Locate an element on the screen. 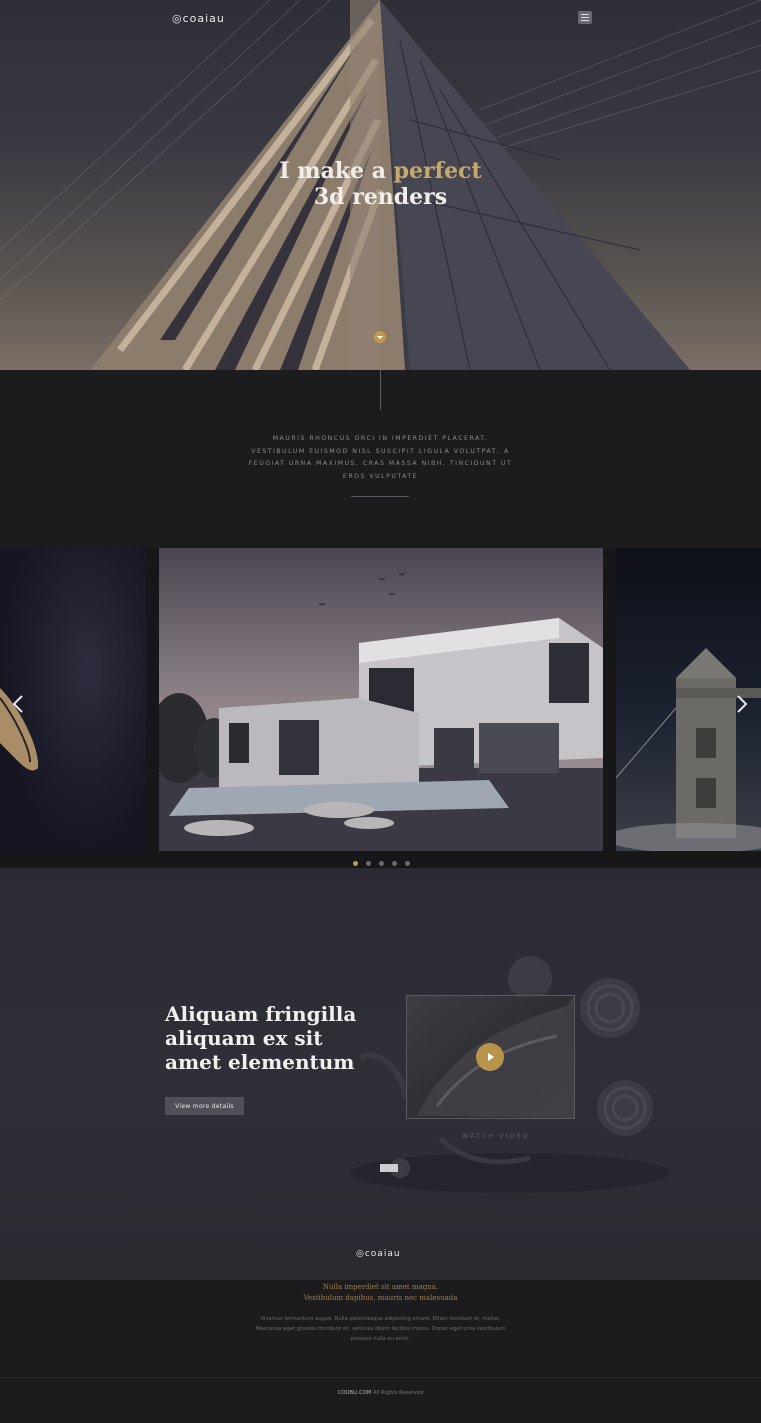 This screenshot has height=1423, width=761. footer-divider is located at coordinates (380, 1377).